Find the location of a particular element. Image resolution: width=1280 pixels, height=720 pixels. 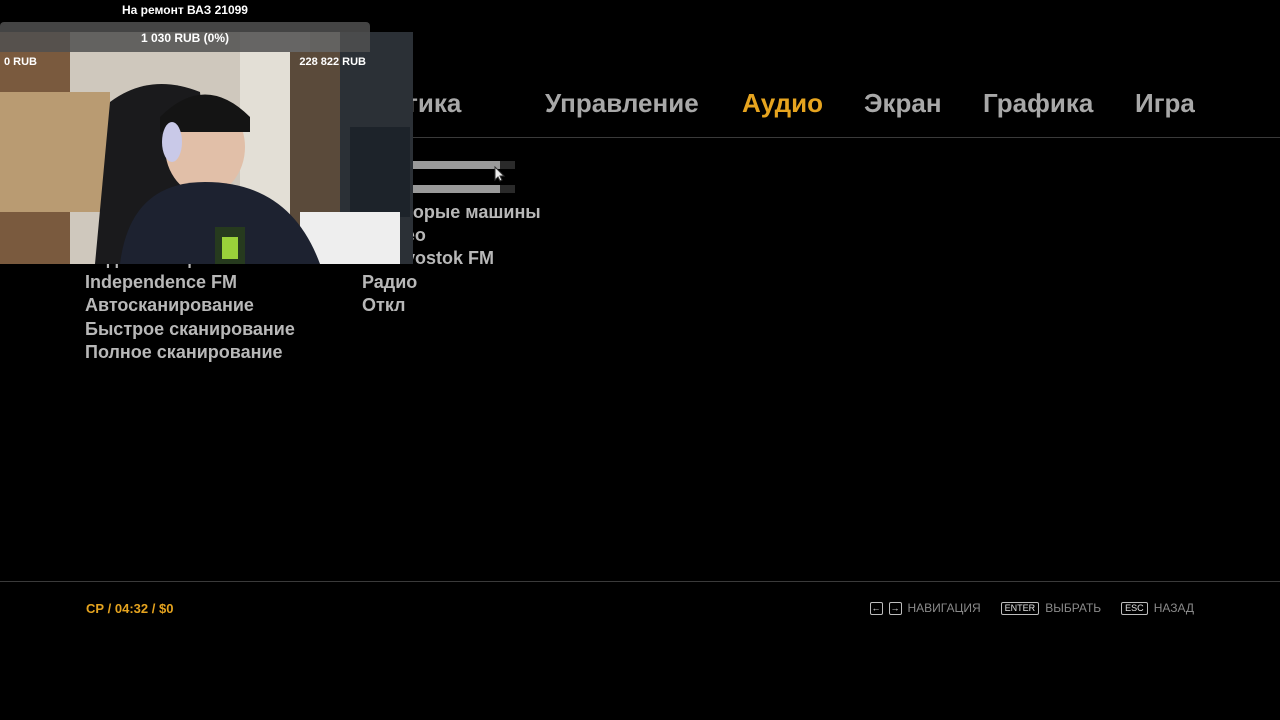

tab-display: Экран is located at coordinates (903, 103).